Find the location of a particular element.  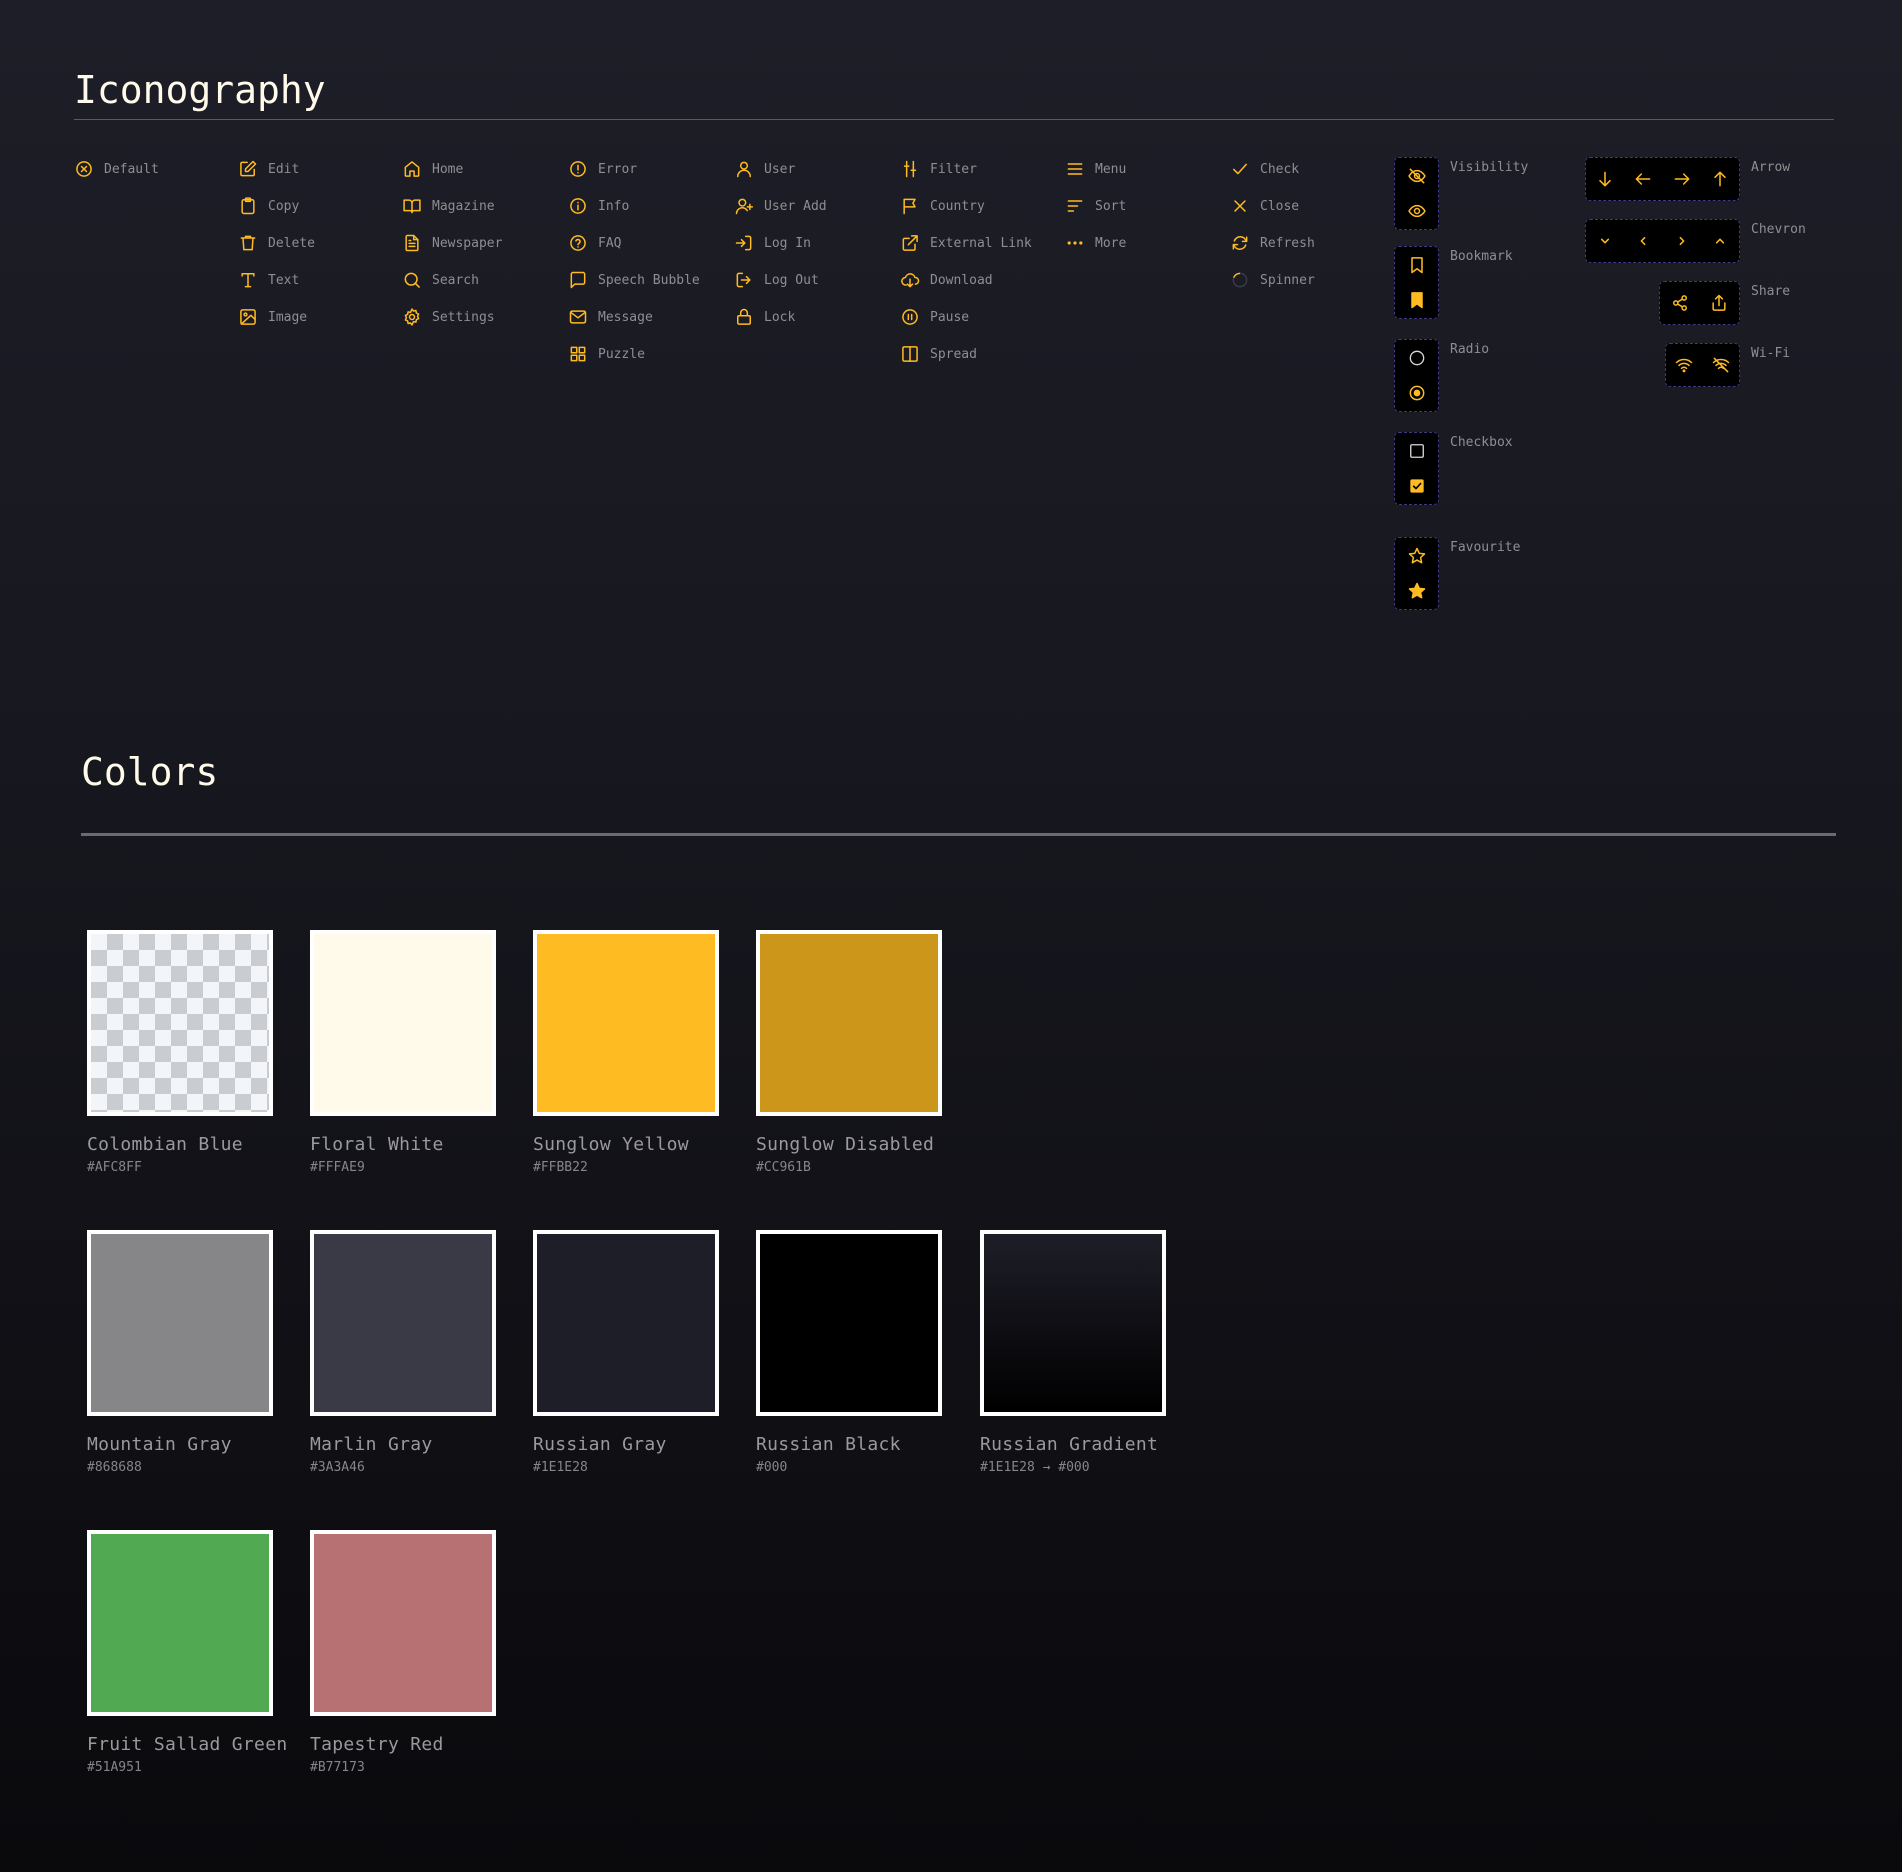

icon-entry-newspaper: Newspaper is located at coordinates (452, 243).